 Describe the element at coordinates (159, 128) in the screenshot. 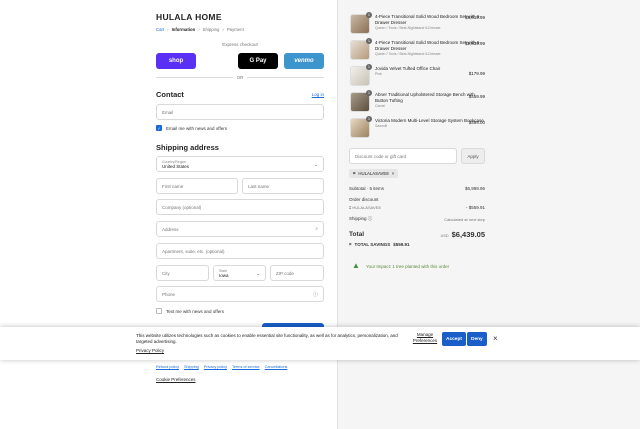

I see `email-news-checkbox: ✓` at that location.